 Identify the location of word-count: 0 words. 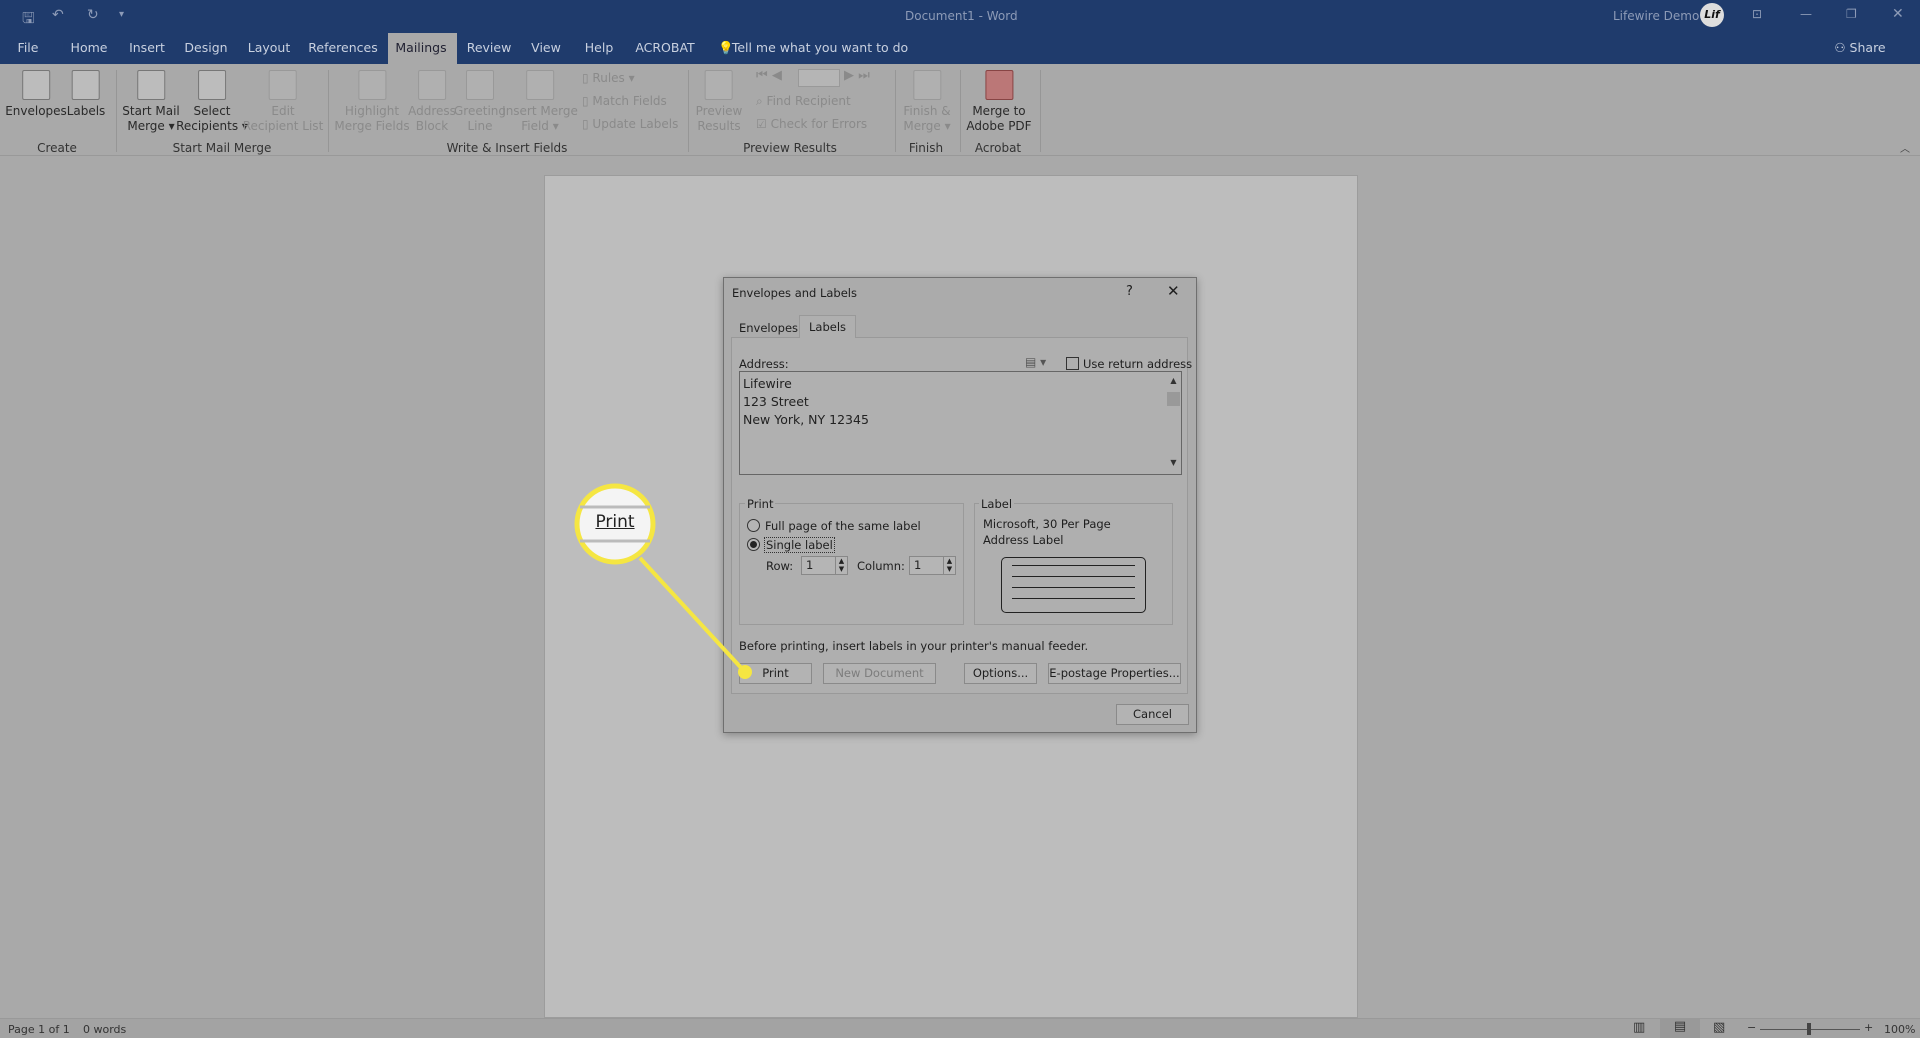
(104, 1029).